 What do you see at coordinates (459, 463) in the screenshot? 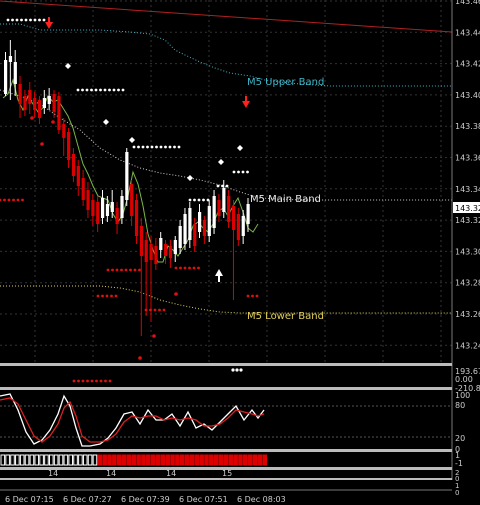
I see `hist-axis-neg1: -1` at bounding box center [459, 463].